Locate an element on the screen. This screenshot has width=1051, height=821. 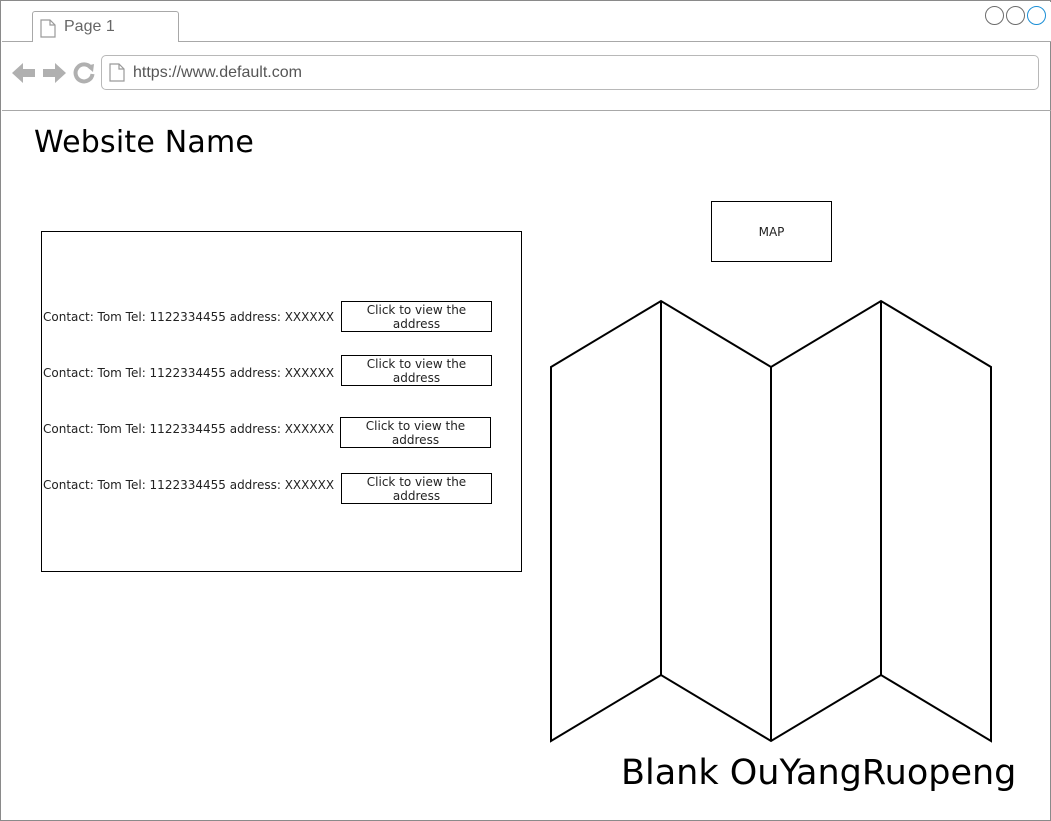
tab-page-1: Page 1 is located at coordinates (105, 26).